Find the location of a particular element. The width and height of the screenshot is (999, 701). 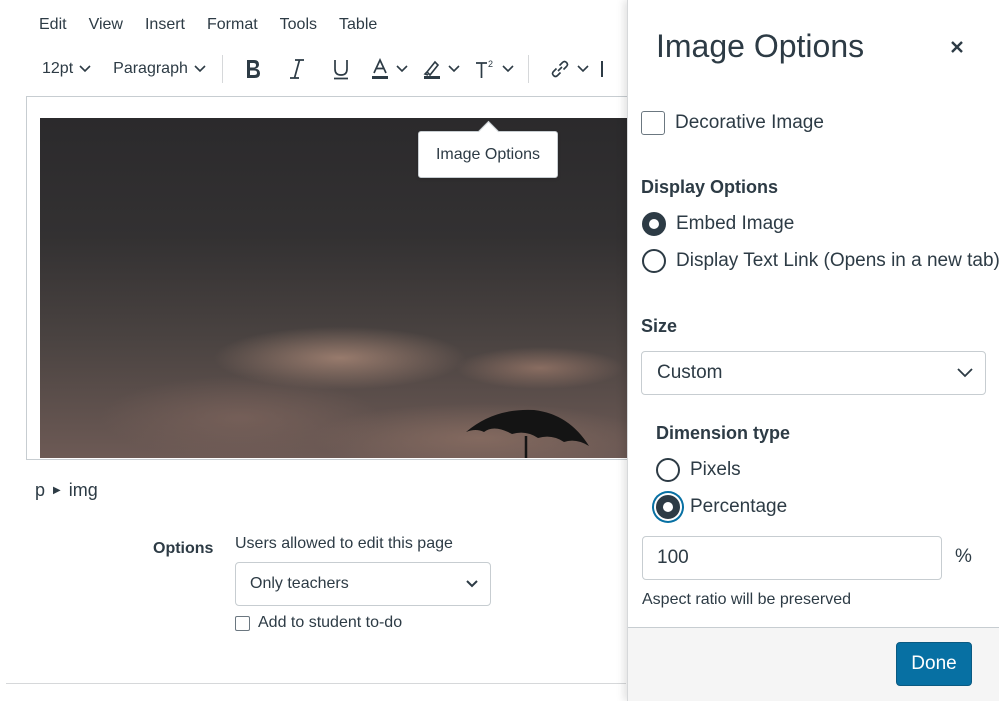

pixels-radio is located at coordinates (668, 470).